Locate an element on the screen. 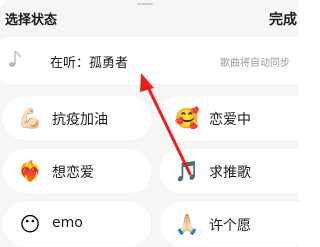  status-option-want-love: ❤️‍🔥 想恋爱 is located at coordinates (77, 171).